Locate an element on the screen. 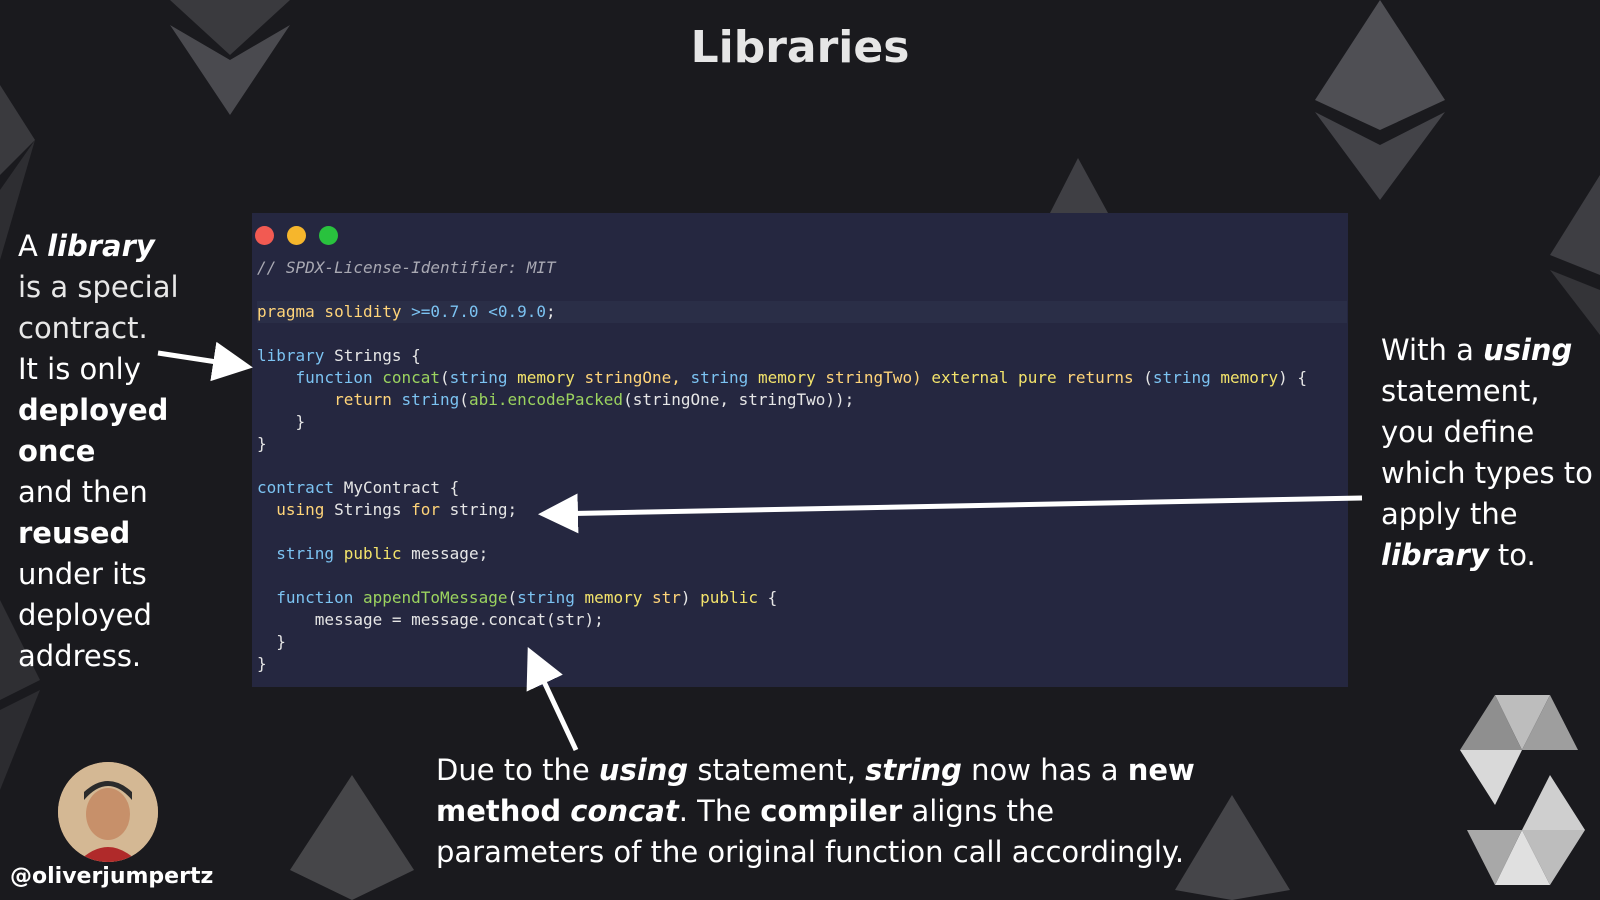  arrow-to-library is located at coordinates (205, 361).